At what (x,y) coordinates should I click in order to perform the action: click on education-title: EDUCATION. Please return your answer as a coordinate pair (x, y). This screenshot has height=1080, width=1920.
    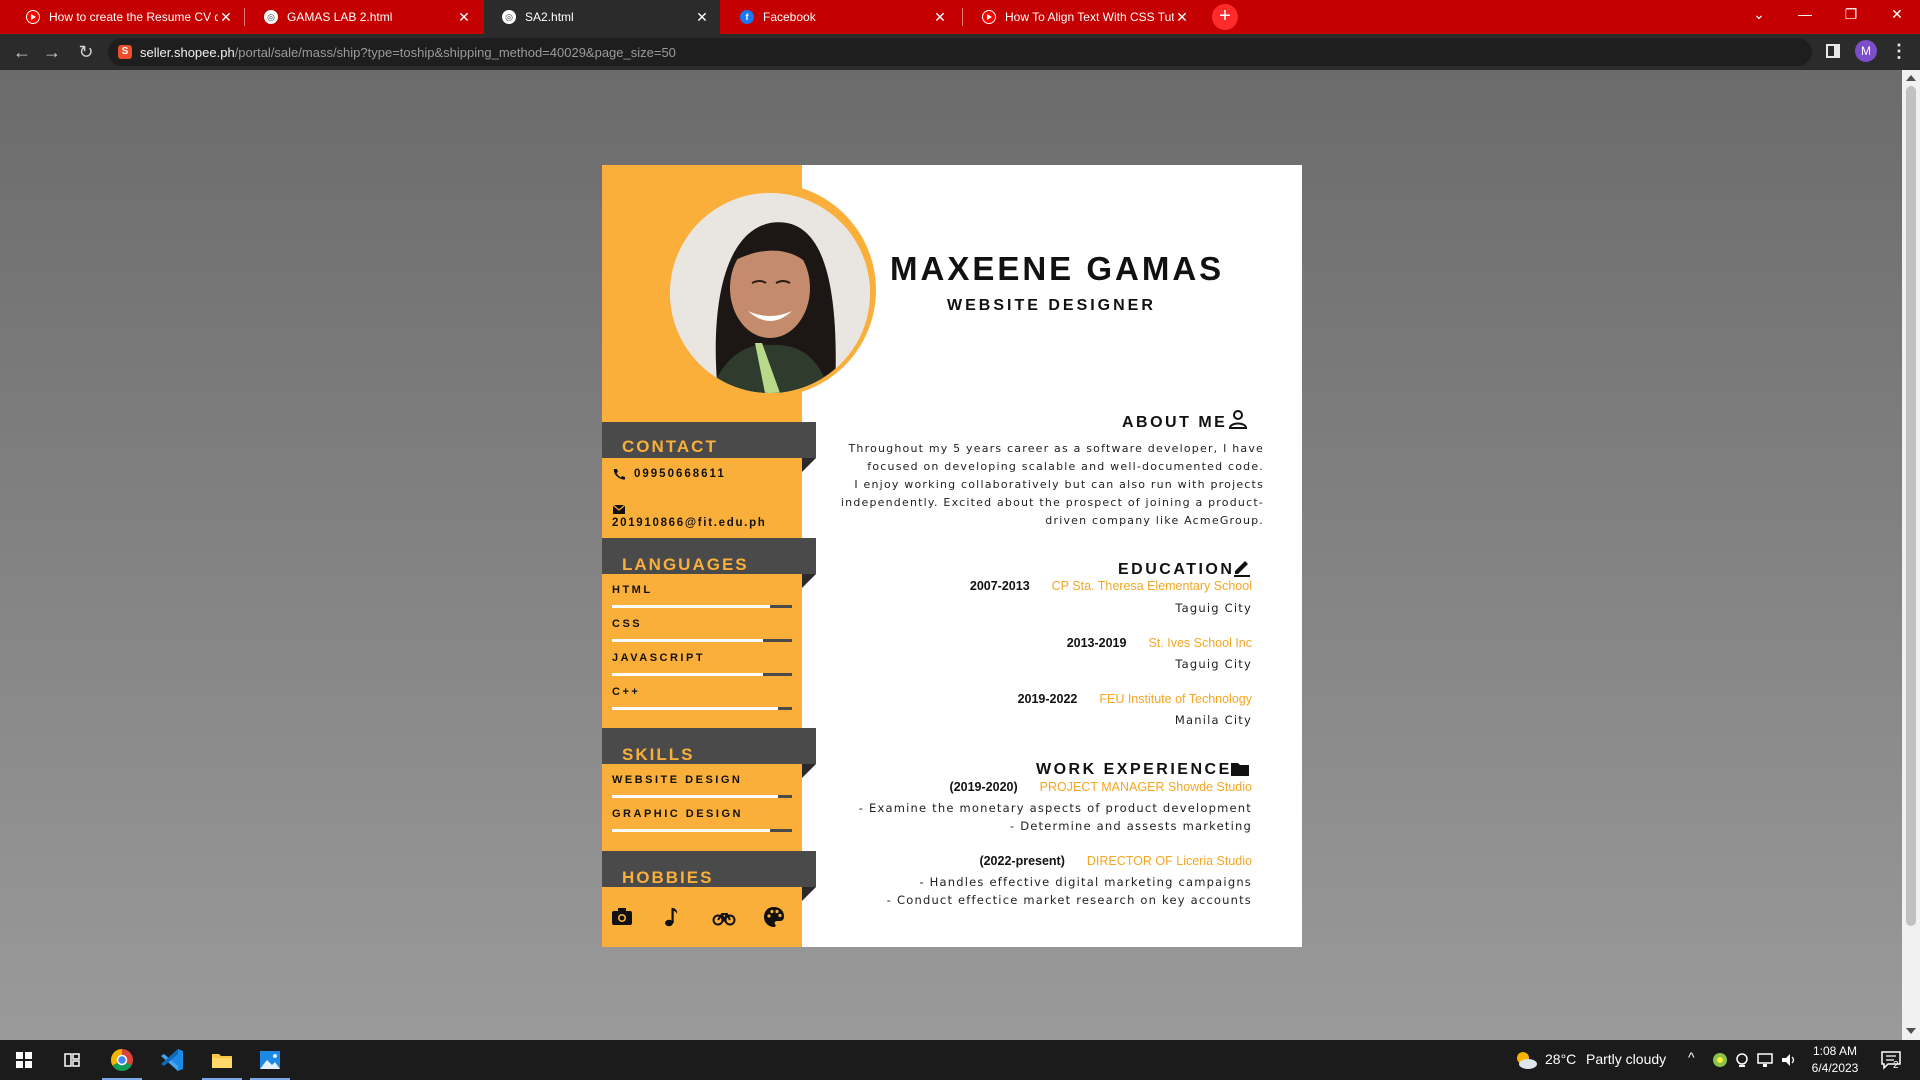
    Looking at the image, I should click on (1176, 569).